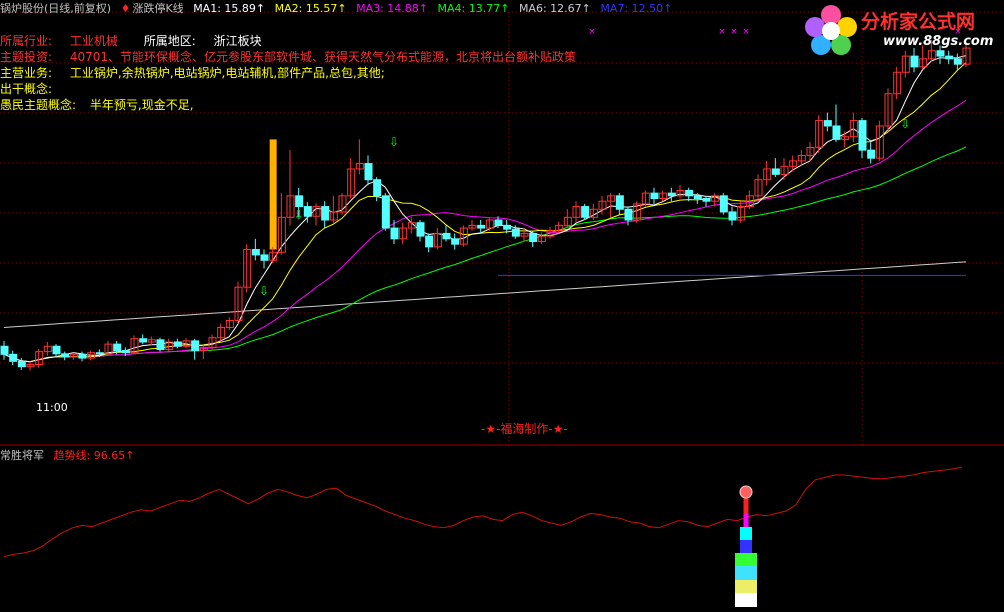 This screenshot has width=1004, height=612. Describe the element at coordinates (229, 8) in the screenshot. I see `ma1-label: MA1: 15.89↑` at that location.